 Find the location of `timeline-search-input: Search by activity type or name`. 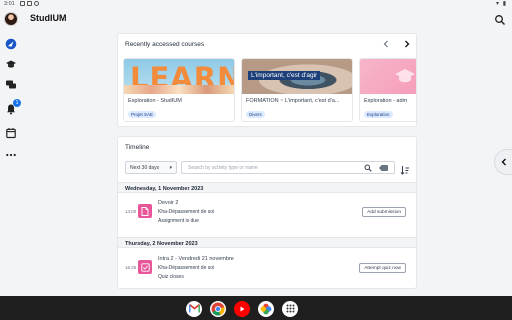

timeline-search-input: Search by activity type or name is located at coordinates (288, 167).